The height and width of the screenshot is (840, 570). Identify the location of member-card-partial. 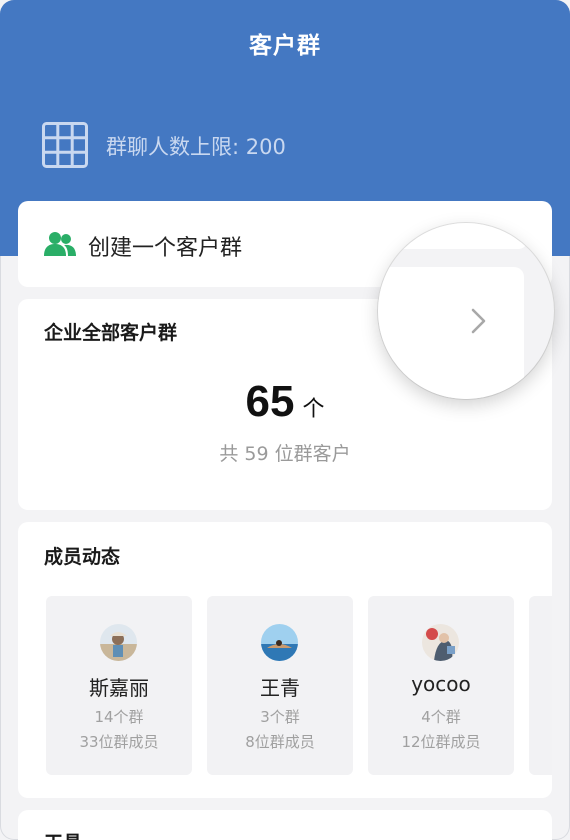
(540, 685).